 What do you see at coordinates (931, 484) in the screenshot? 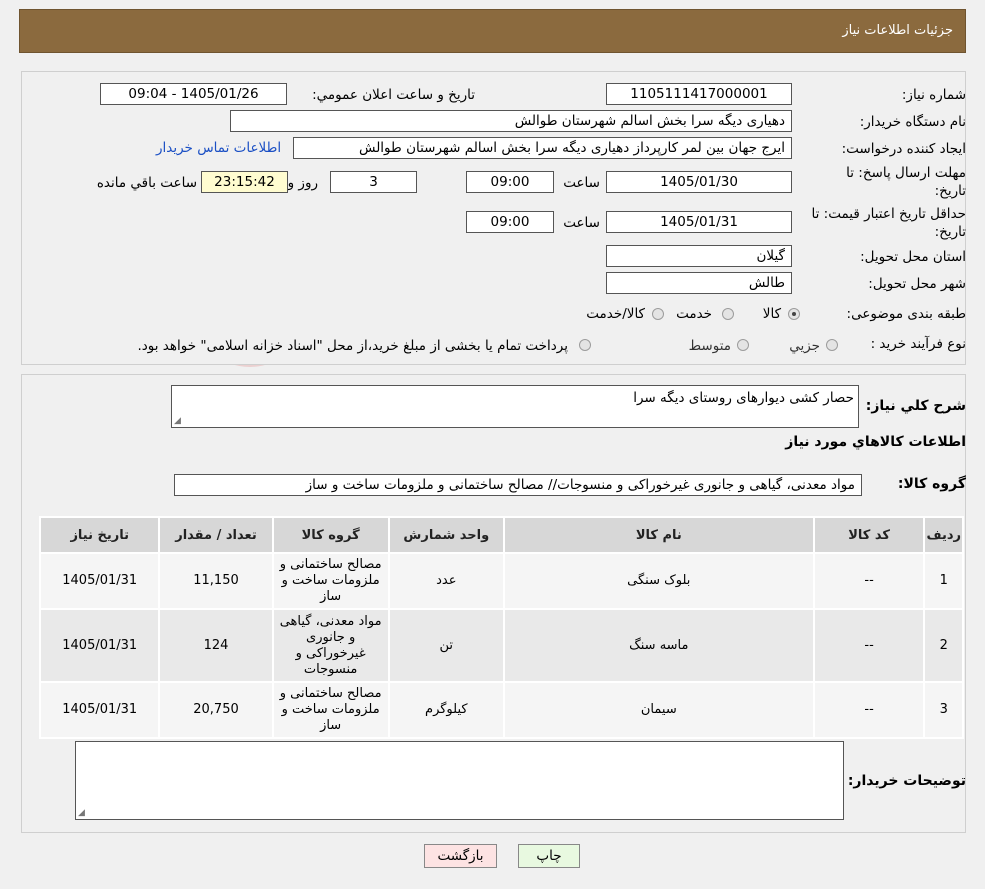
I see `goods-group-label: گروه كالا:` at bounding box center [931, 484].